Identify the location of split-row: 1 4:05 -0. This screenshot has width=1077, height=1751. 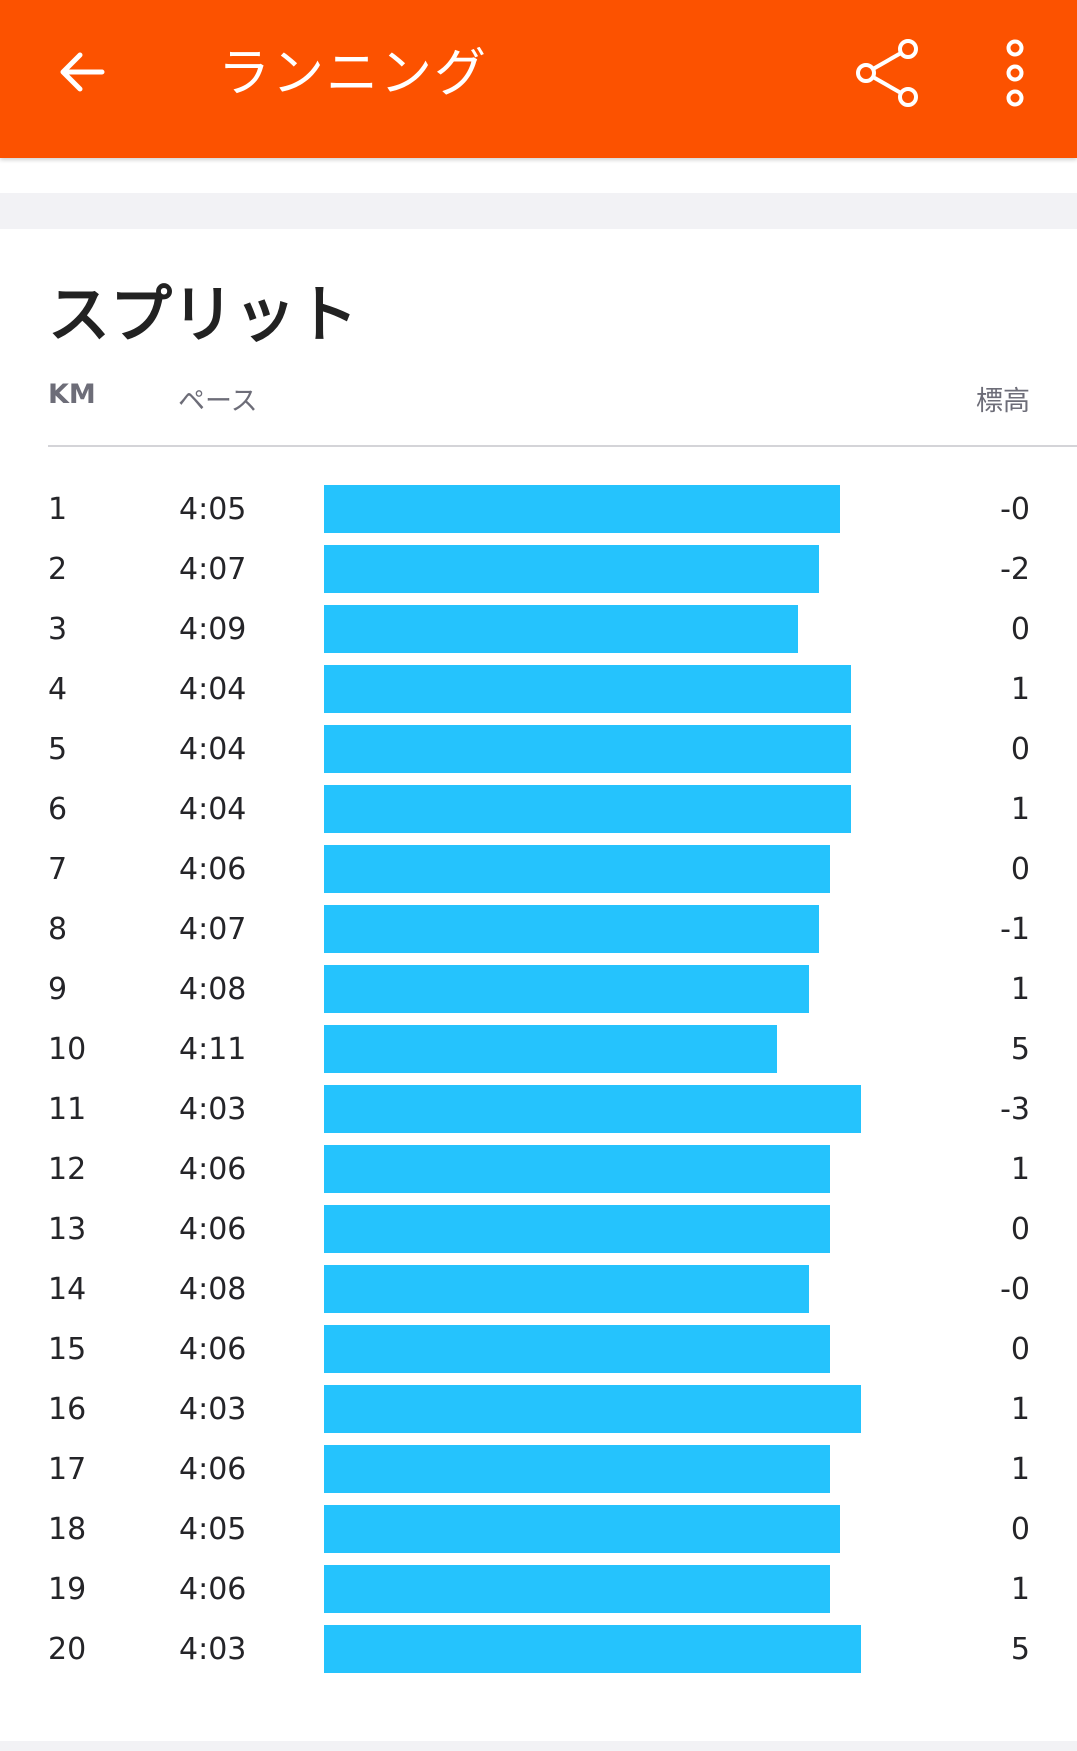
(538, 512).